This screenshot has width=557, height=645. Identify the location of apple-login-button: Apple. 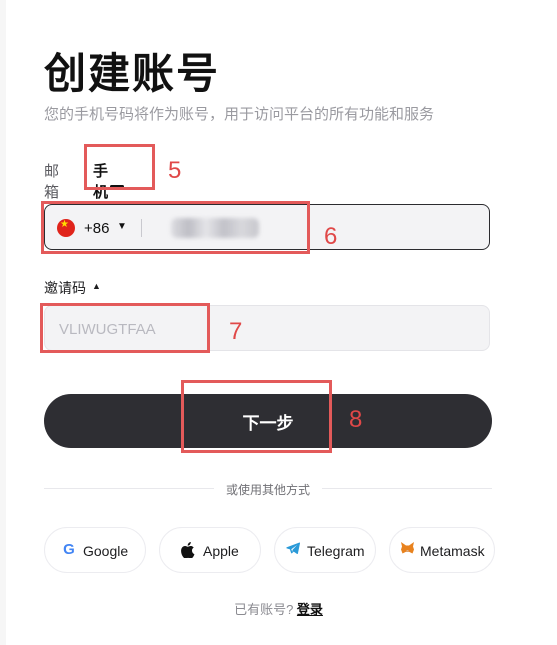
(210, 550).